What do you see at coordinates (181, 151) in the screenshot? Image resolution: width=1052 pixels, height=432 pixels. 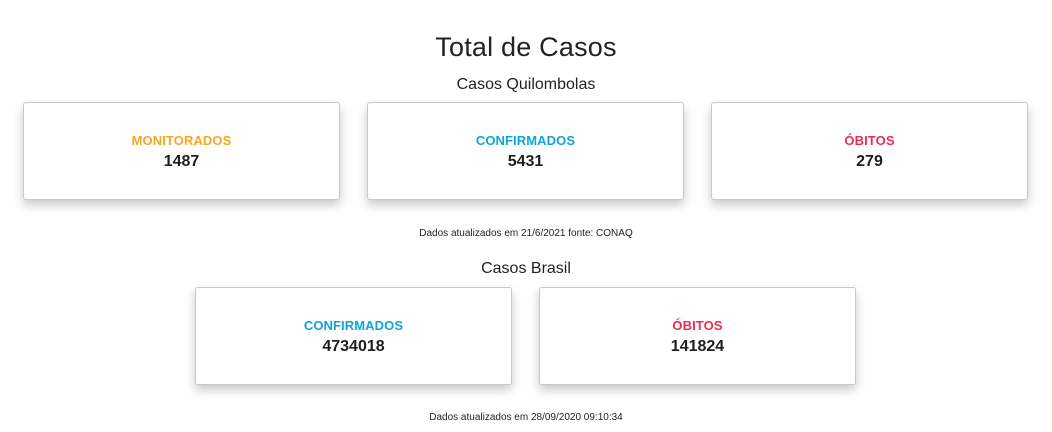 I see `card-quilombolas-monitorados: MONITORADOS 1487` at bounding box center [181, 151].